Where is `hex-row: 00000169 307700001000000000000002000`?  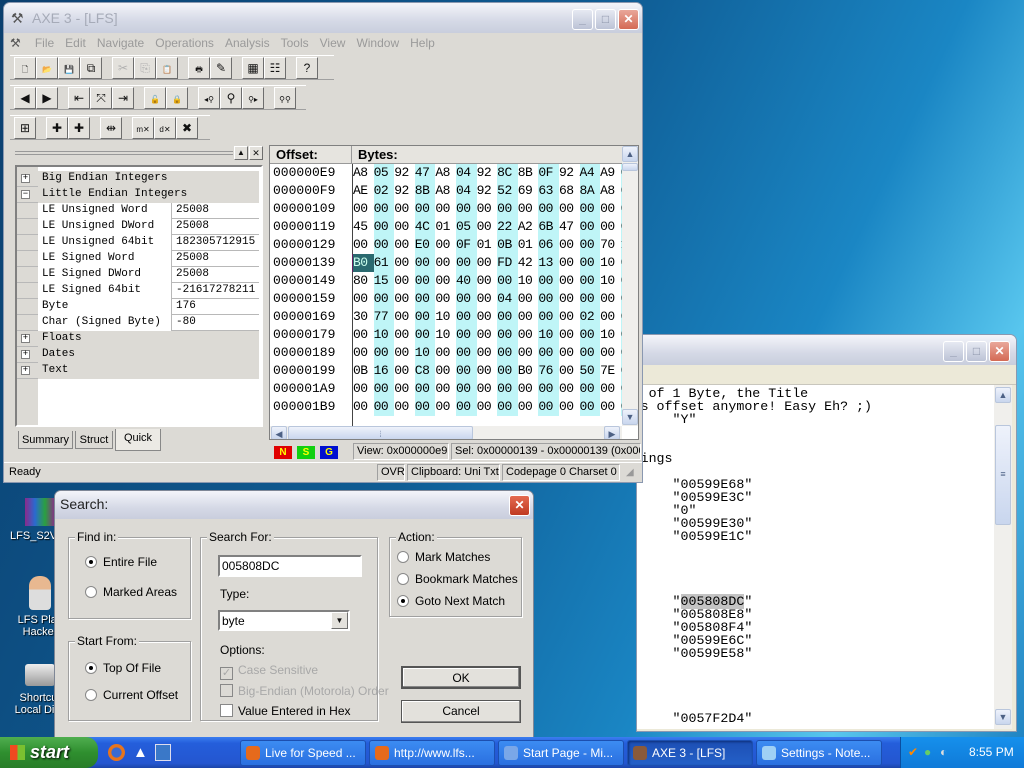
hex-row: 00000169 307700001000000000000002000 is located at coordinates (446, 317).